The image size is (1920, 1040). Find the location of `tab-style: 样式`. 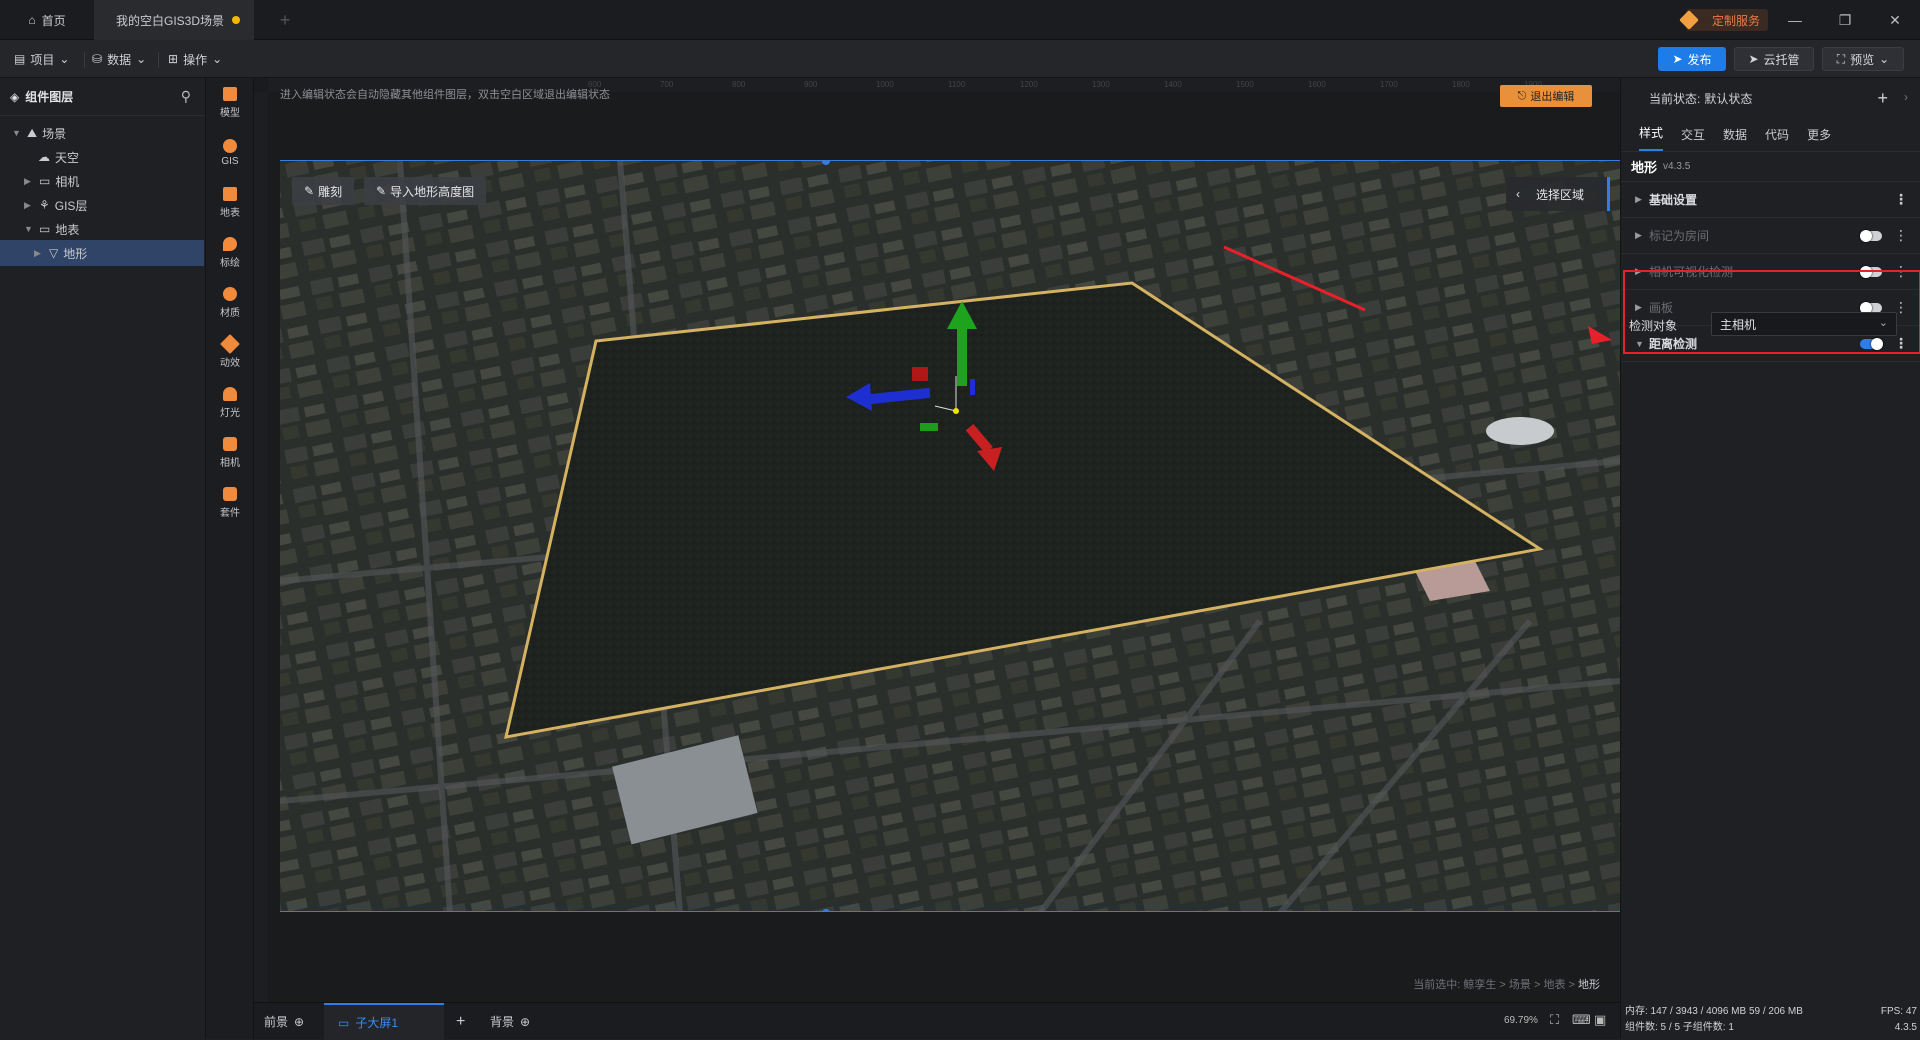

tab-style: 样式 is located at coordinates (1651, 137).